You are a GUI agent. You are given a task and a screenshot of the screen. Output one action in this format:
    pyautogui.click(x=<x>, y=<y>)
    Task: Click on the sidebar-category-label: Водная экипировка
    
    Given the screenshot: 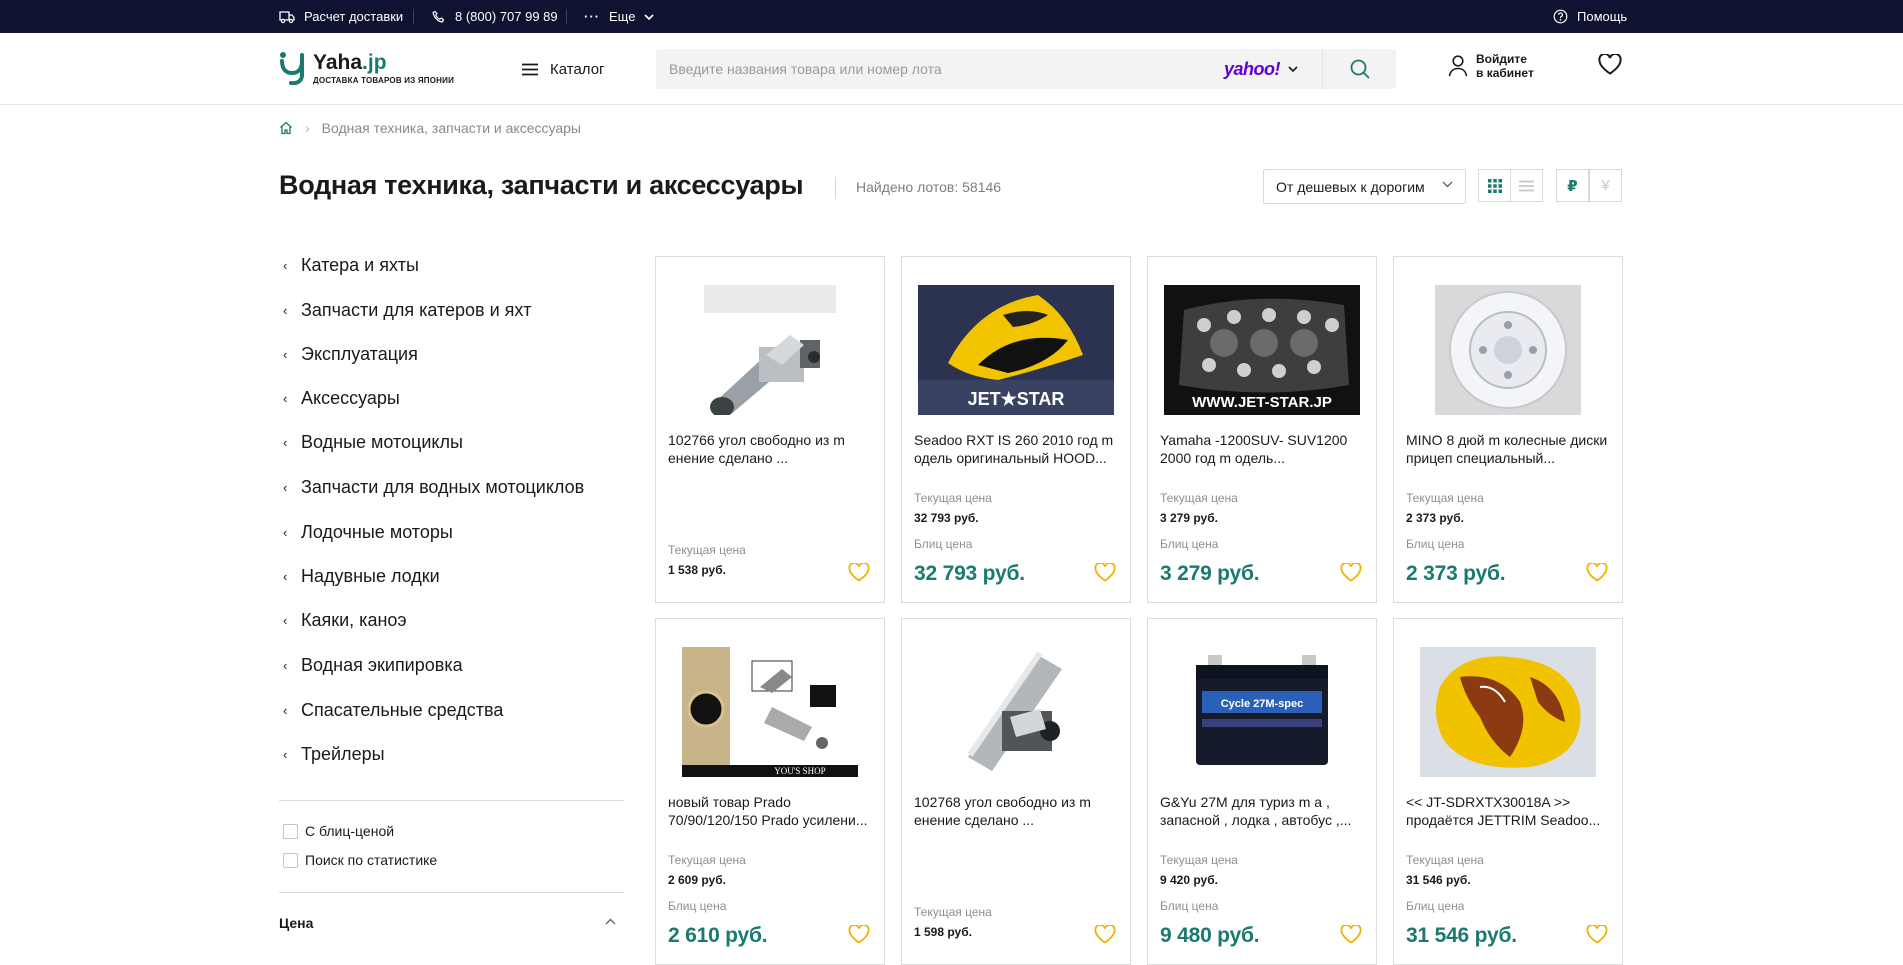 What is the action you would take?
    pyautogui.click(x=382, y=664)
    